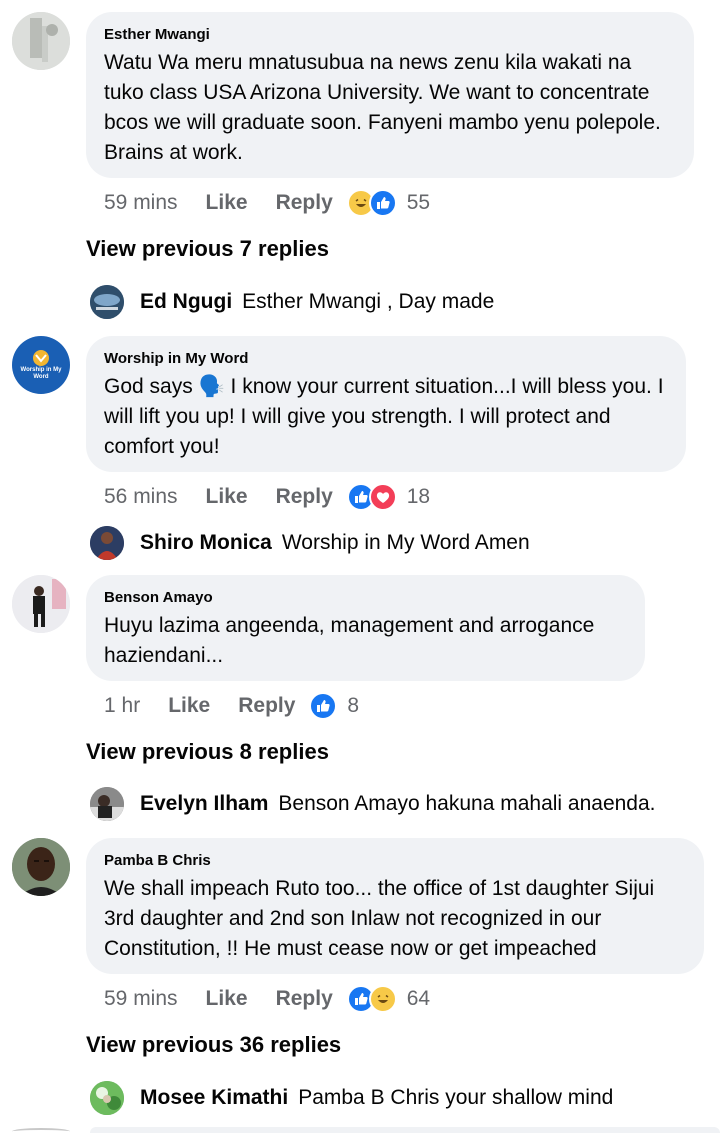 This screenshot has width=720, height=1135. What do you see at coordinates (206, 543) in the screenshot?
I see `reply-author: Shiro Monica` at bounding box center [206, 543].